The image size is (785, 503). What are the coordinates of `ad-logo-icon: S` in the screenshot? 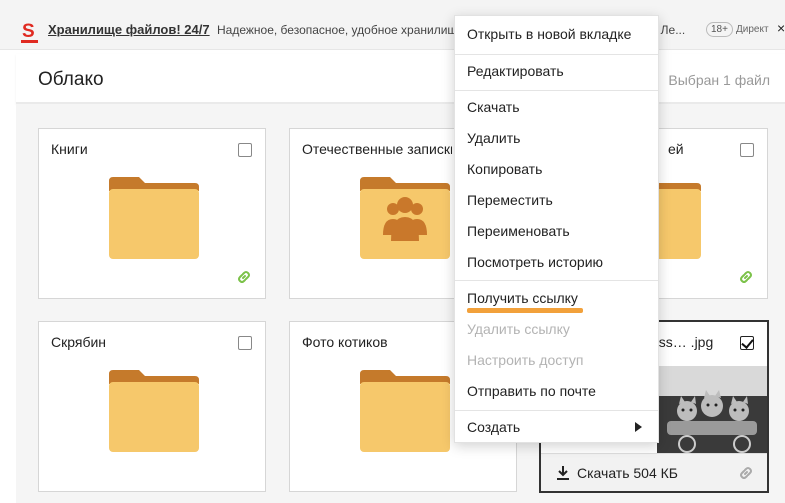 It's located at (28, 31).